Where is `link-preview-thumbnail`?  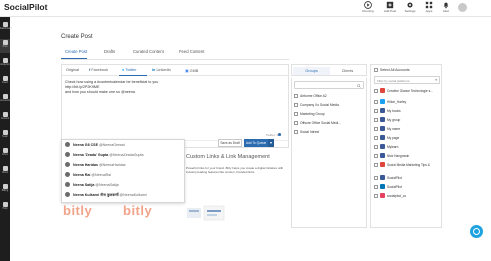
link-preview-thumbnail is located at coordinates (206, 214).